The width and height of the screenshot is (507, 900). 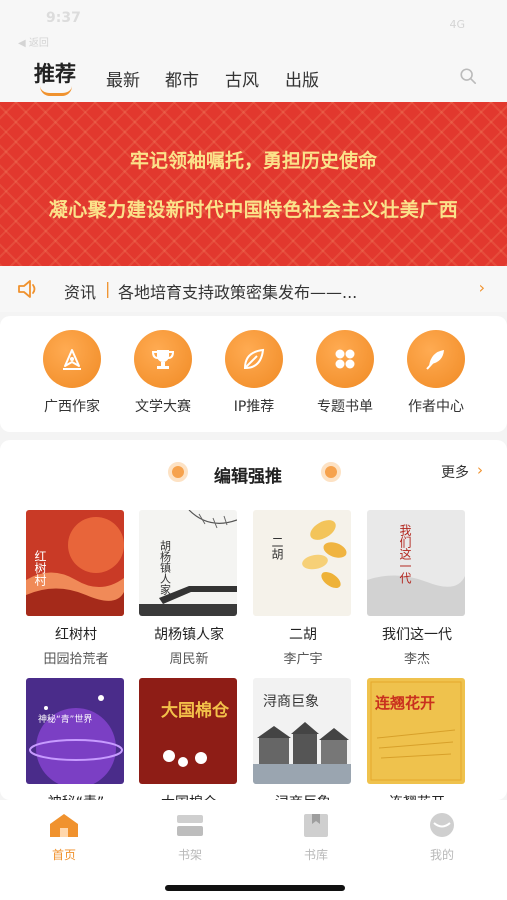 What do you see at coordinates (455, 472) in the screenshot?
I see `more-link: 更多` at bounding box center [455, 472].